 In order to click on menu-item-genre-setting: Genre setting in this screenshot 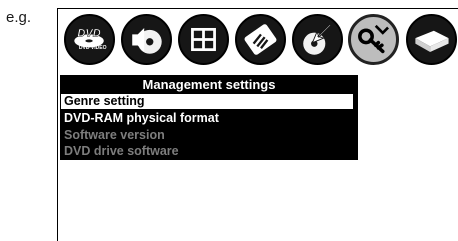, I will do `click(207, 101)`.